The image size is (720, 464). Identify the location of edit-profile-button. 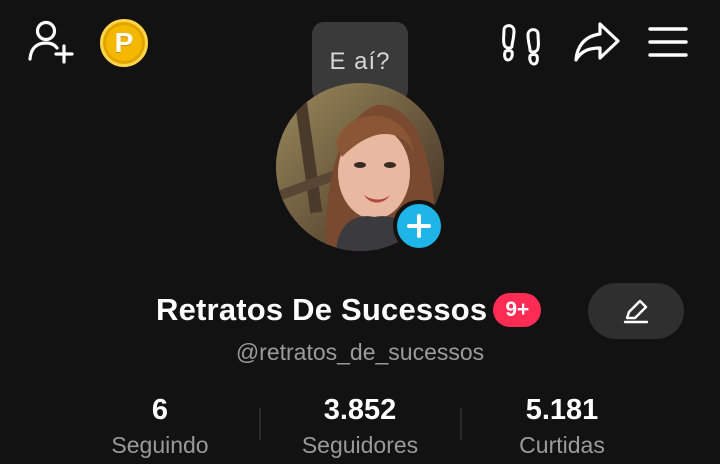
(636, 311).